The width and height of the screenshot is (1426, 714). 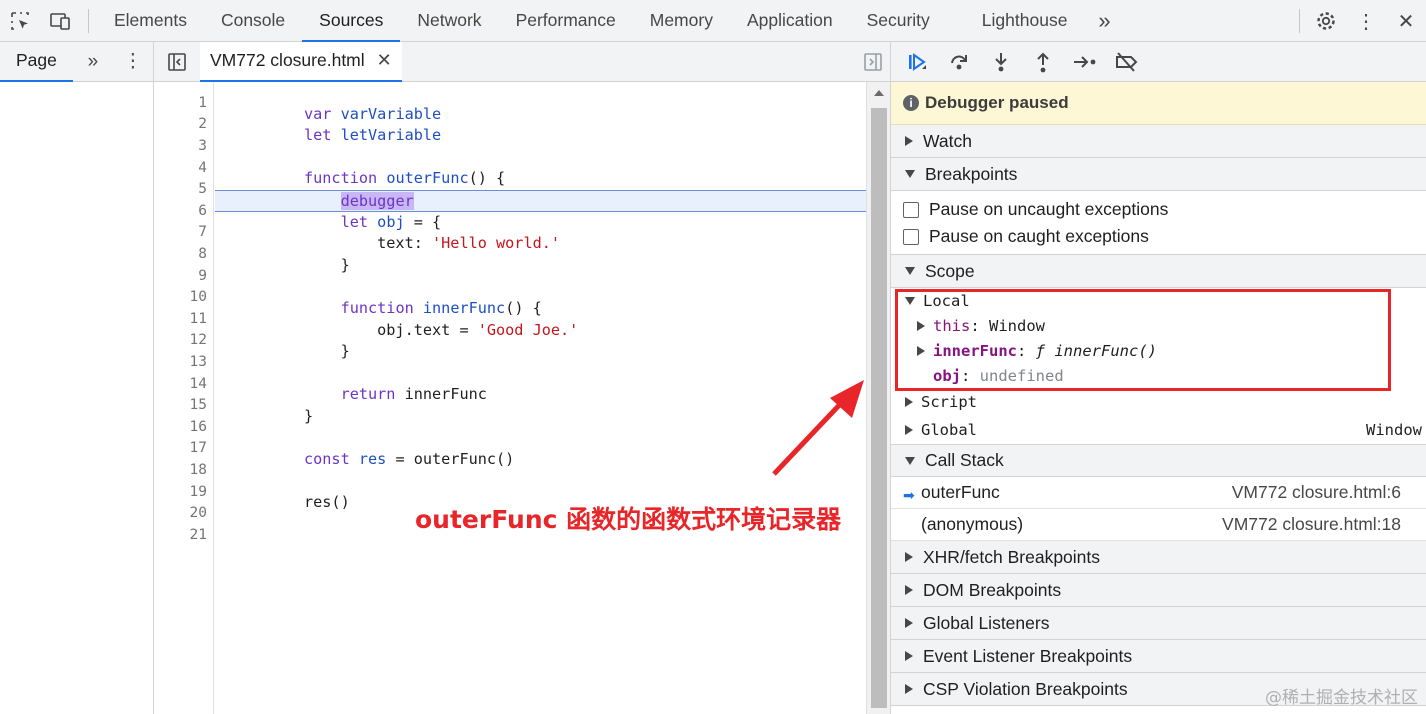 What do you see at coordinates (917, 62) in the screenshot?
I see `resume-icon` at bounding box center [917, 62].